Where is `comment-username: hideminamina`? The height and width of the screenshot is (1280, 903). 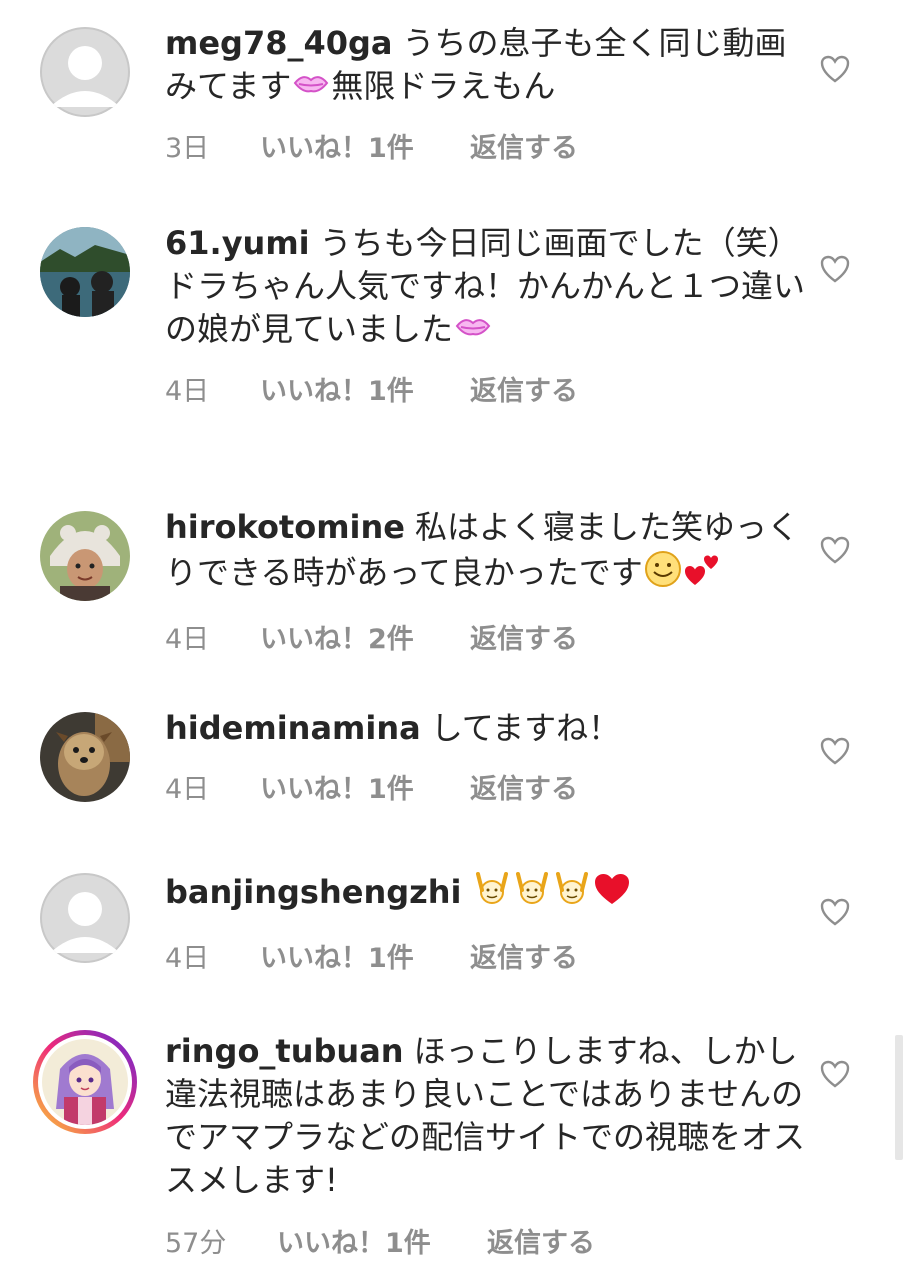 comment-username: hideminamina is located at coordinates (293, 728).